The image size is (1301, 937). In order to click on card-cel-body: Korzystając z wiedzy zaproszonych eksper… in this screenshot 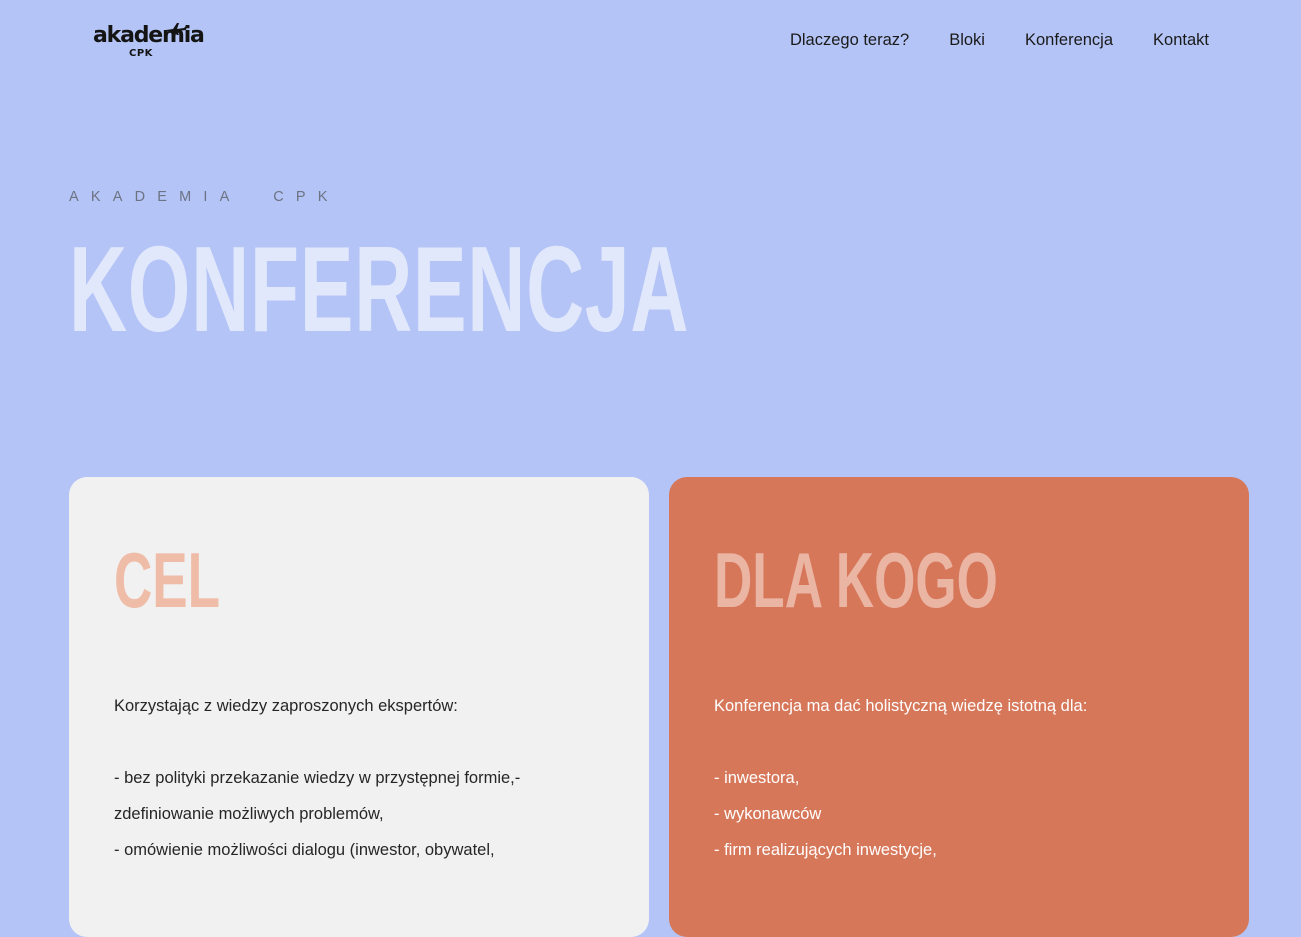, I will do `click(364, 778)`.